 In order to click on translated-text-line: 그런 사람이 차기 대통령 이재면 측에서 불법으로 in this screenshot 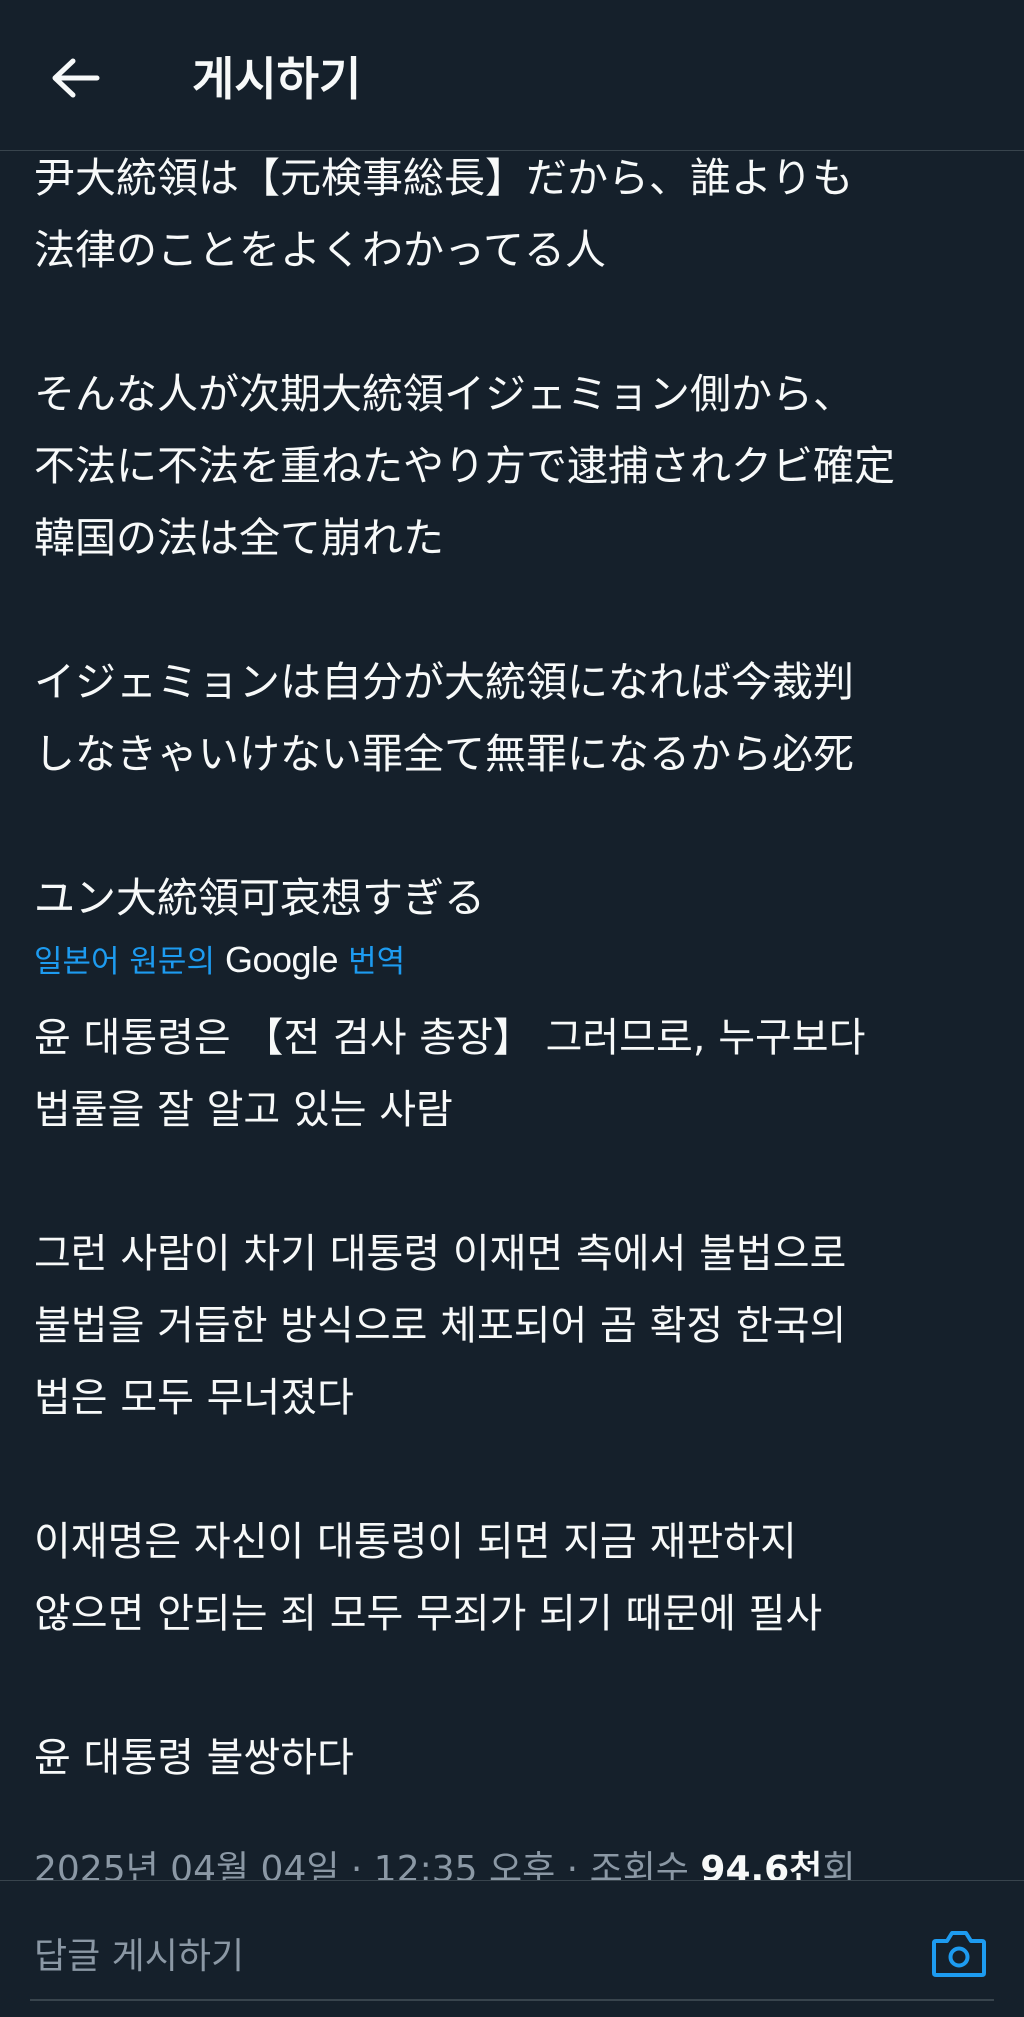, I will do `click(440, 1254)`.